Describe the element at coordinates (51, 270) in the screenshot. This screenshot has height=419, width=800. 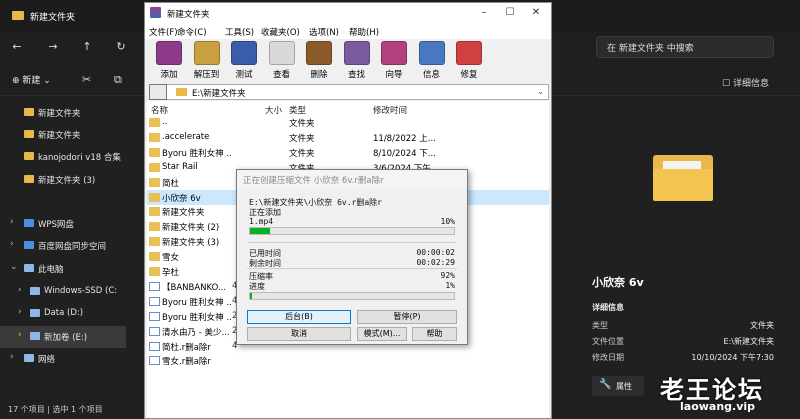
I see `sidebar-item-label: 此电脑` at that location.